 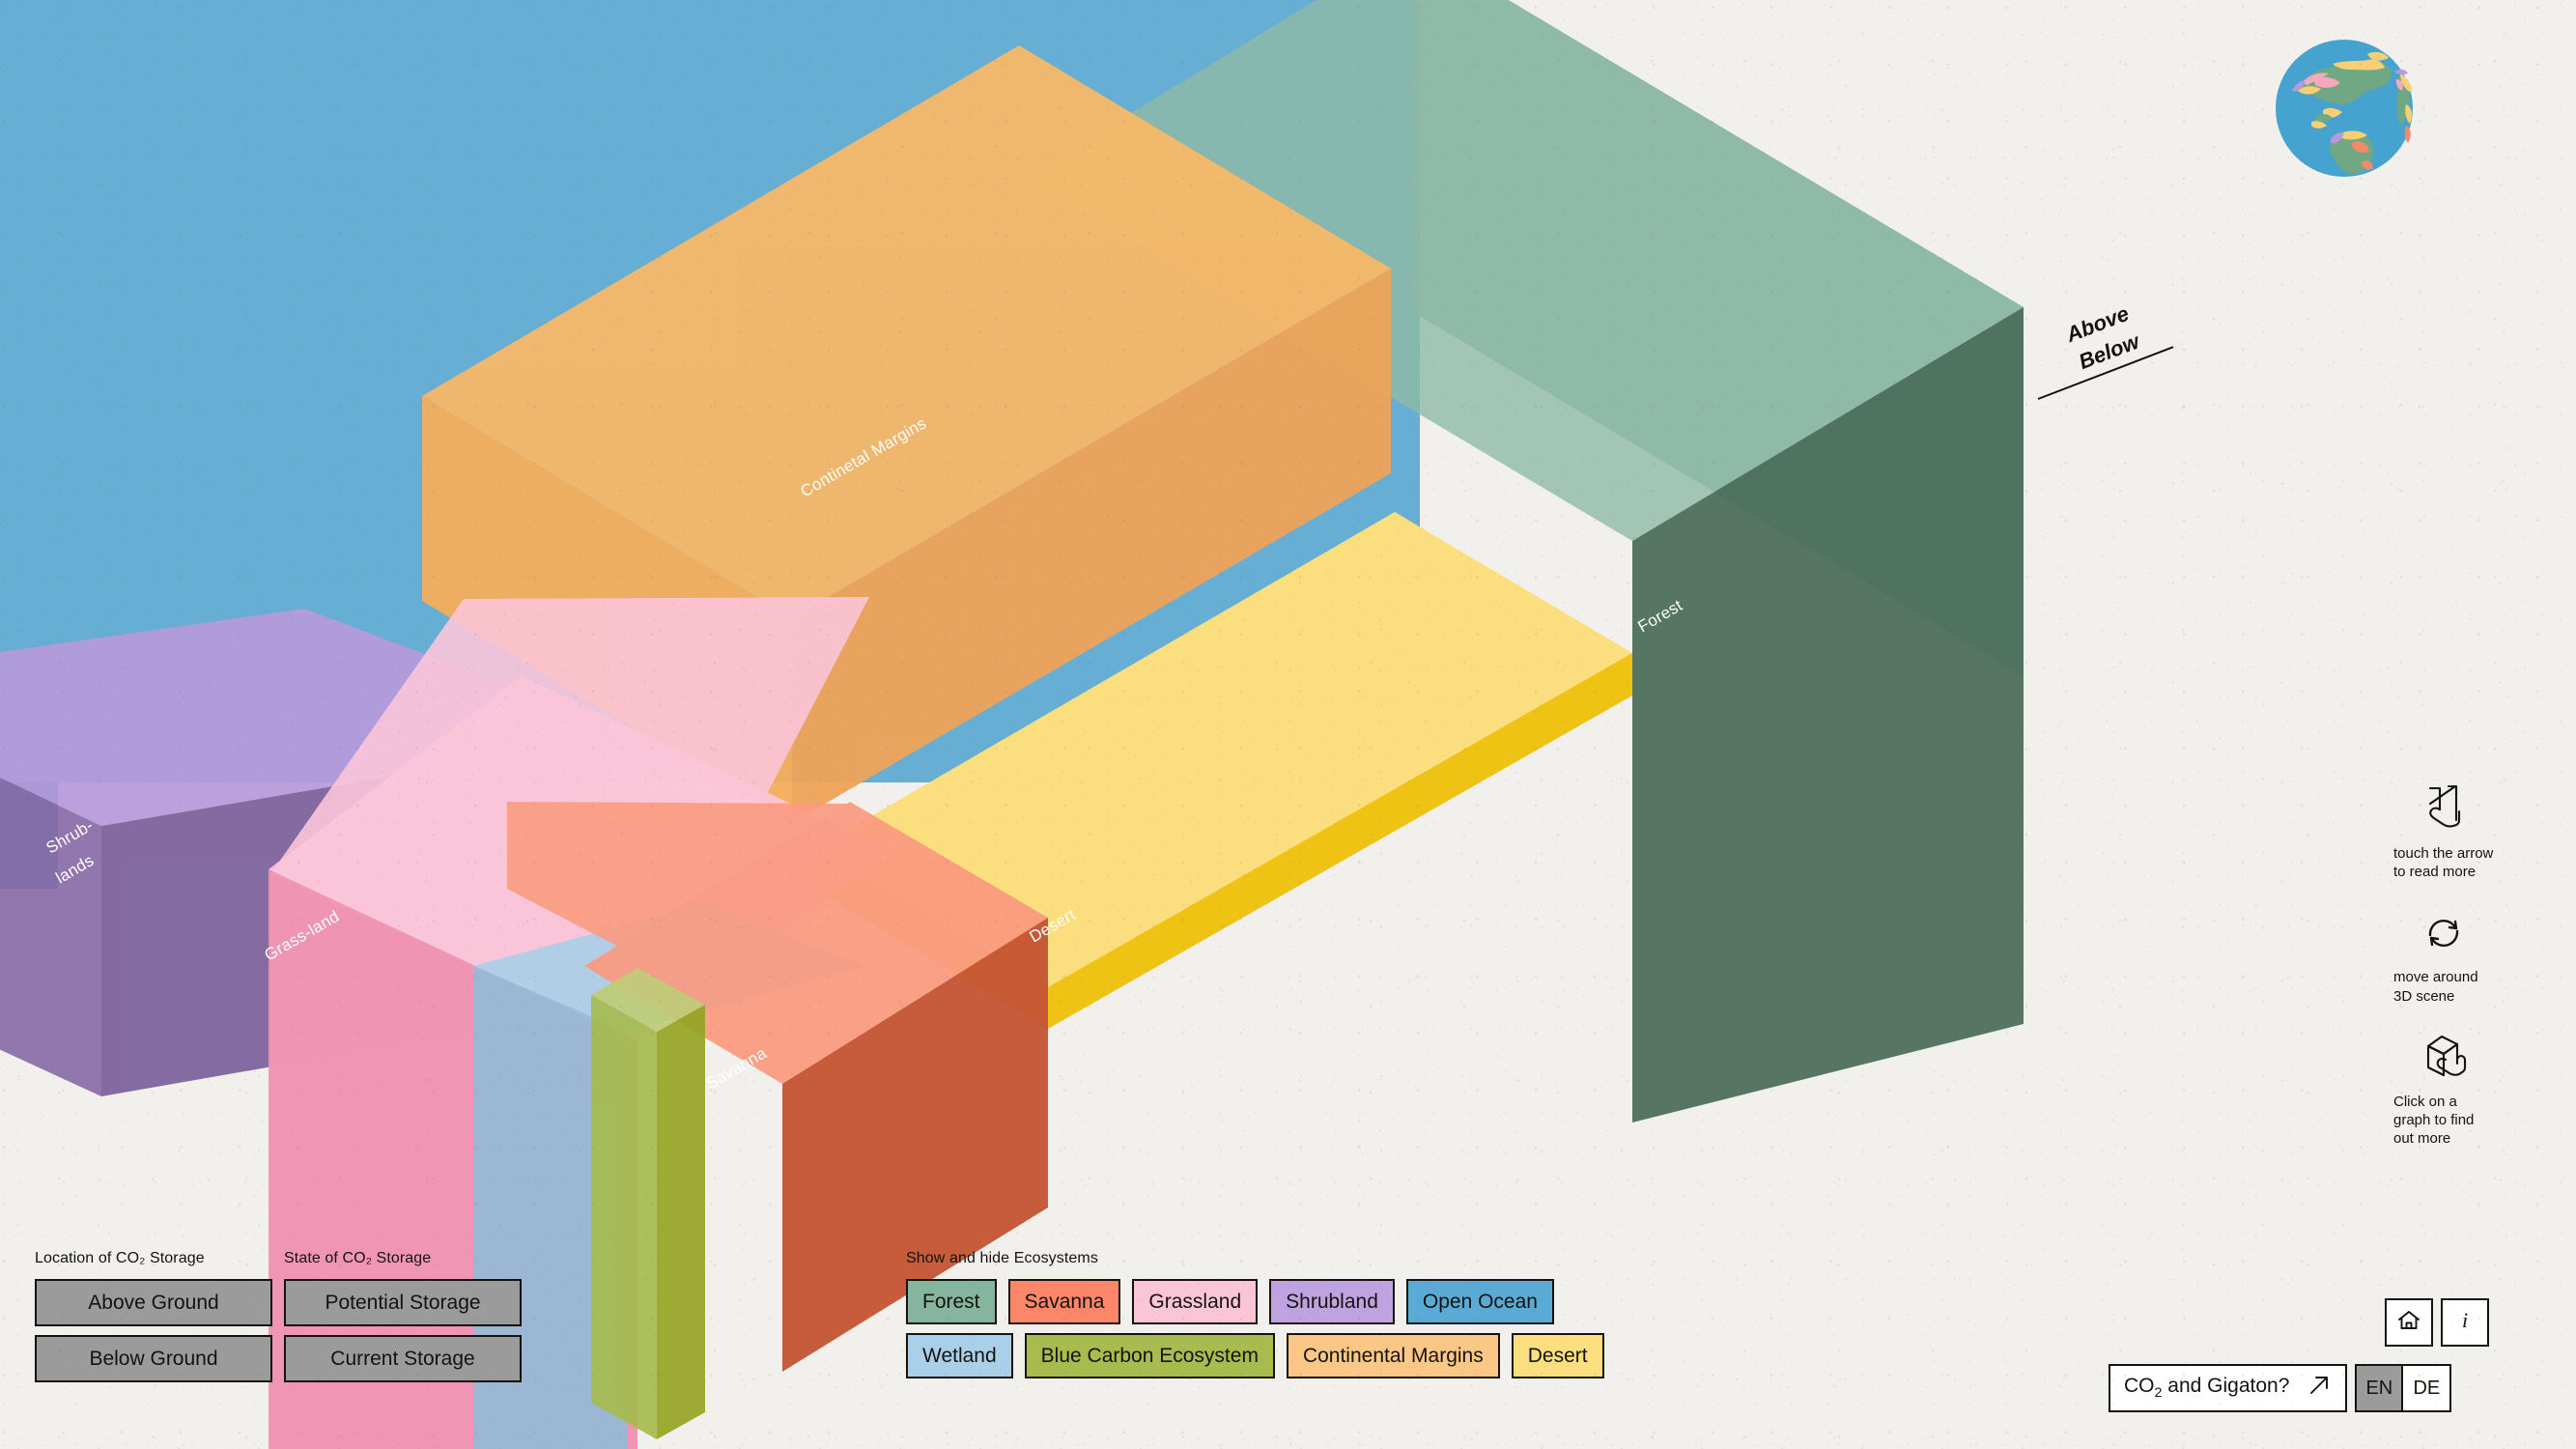 I want to click on language-switch: EN DE, so click(x=2403, y=1388).